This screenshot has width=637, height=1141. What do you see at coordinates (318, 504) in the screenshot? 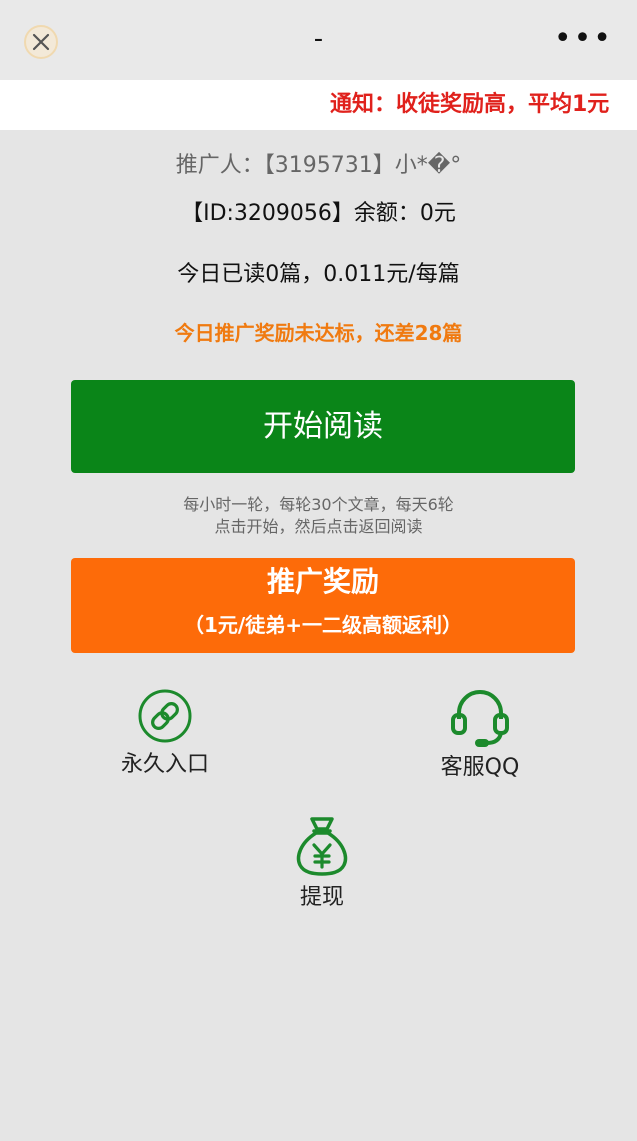
I see `tip-line-1: 每小时一轮，每轮30个文章，每天6轮` at bounding box center [318, 504].